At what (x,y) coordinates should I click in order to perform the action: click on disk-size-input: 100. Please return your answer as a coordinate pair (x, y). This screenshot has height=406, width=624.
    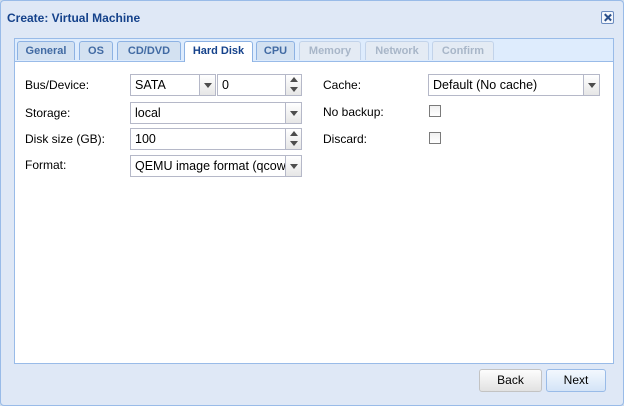
    Looking at the image, I should click on (209, 139).